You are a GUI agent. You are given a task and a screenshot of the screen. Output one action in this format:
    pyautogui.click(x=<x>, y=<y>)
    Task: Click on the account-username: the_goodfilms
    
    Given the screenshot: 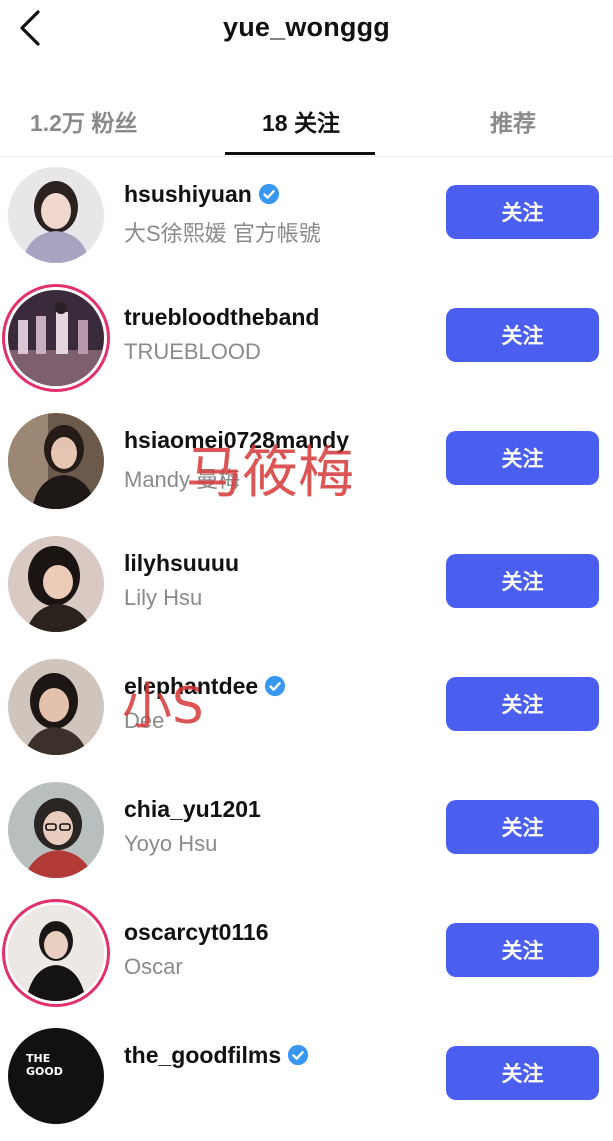 What is the action you would take?
    pyautogui.click(x=216, y=1055)
    